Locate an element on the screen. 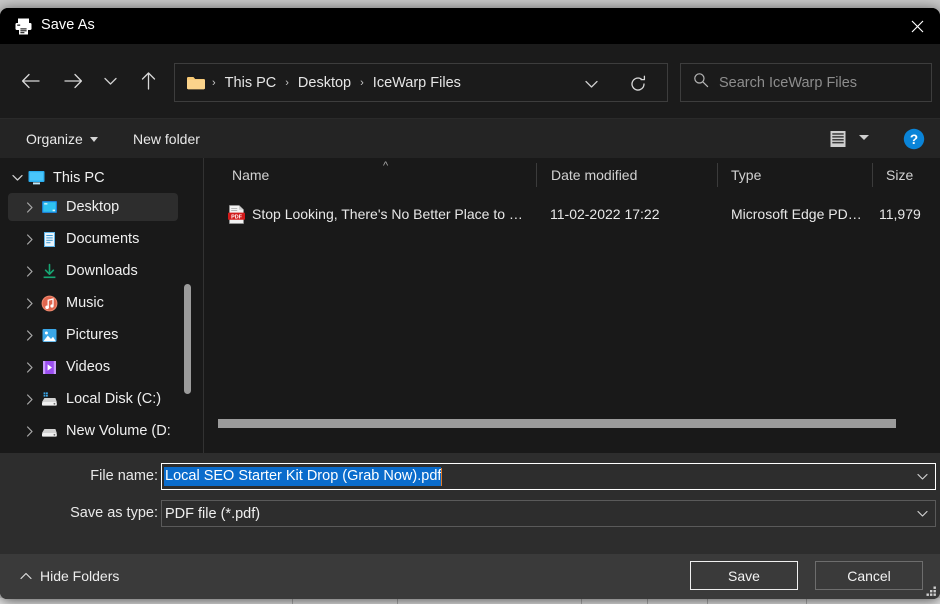 Image resolution: width=940 pixels, height=604 pixels. column-header-size: Size is located at coordinates (906, 175).